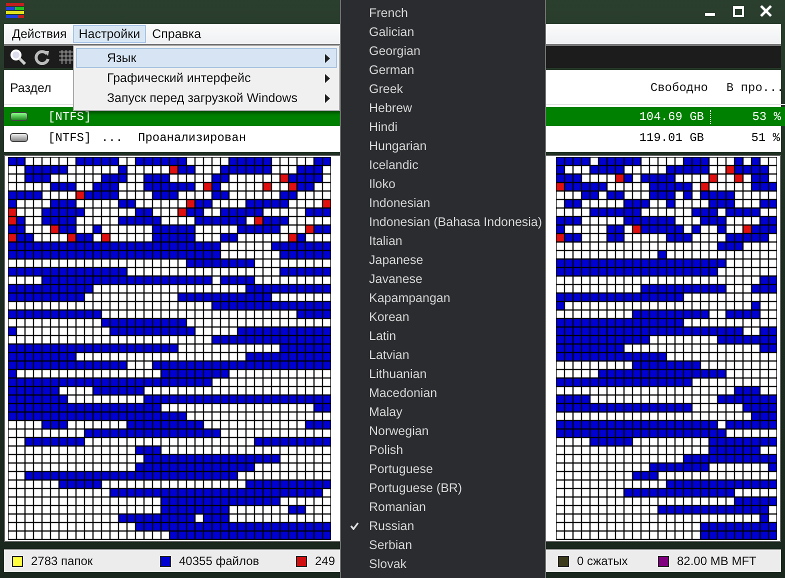  What do you see at coordinates (399, 203) in the screenshot?
I see `language-option: Indonesian` at bounding box center [399, 203].